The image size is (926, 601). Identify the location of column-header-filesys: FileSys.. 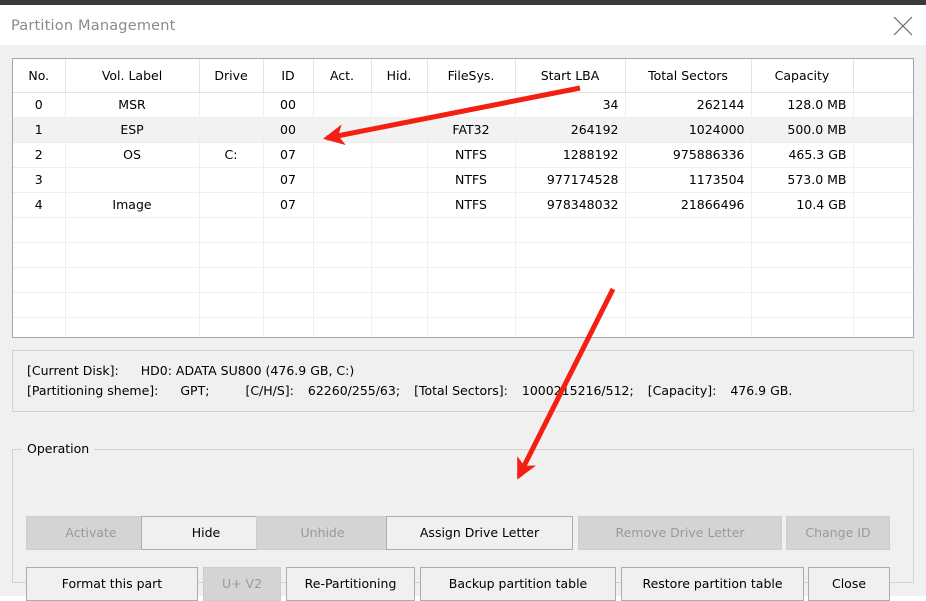
(471, 76).